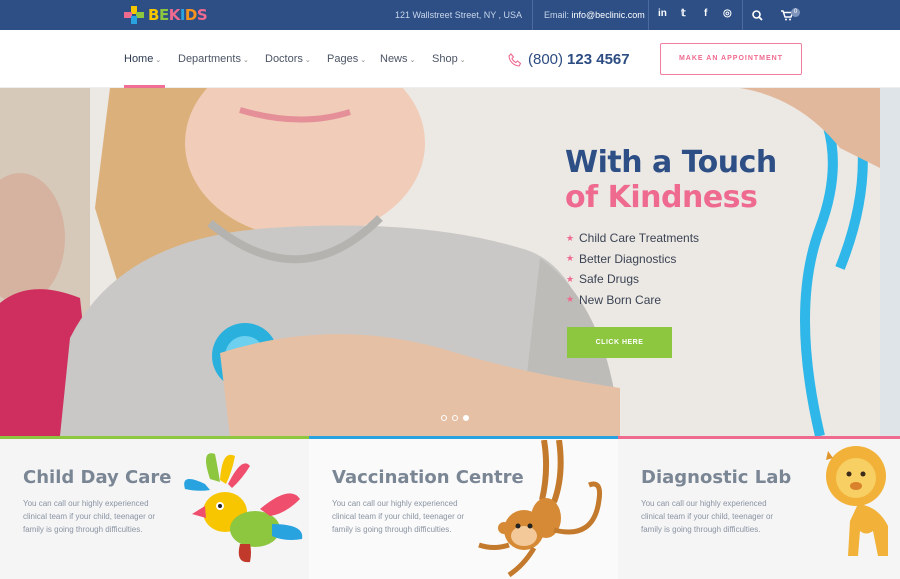 The width and height of the screenshot is (900, 579). I want to click on nav-item-doctors: Doctors ⌄, so click(288, 59).